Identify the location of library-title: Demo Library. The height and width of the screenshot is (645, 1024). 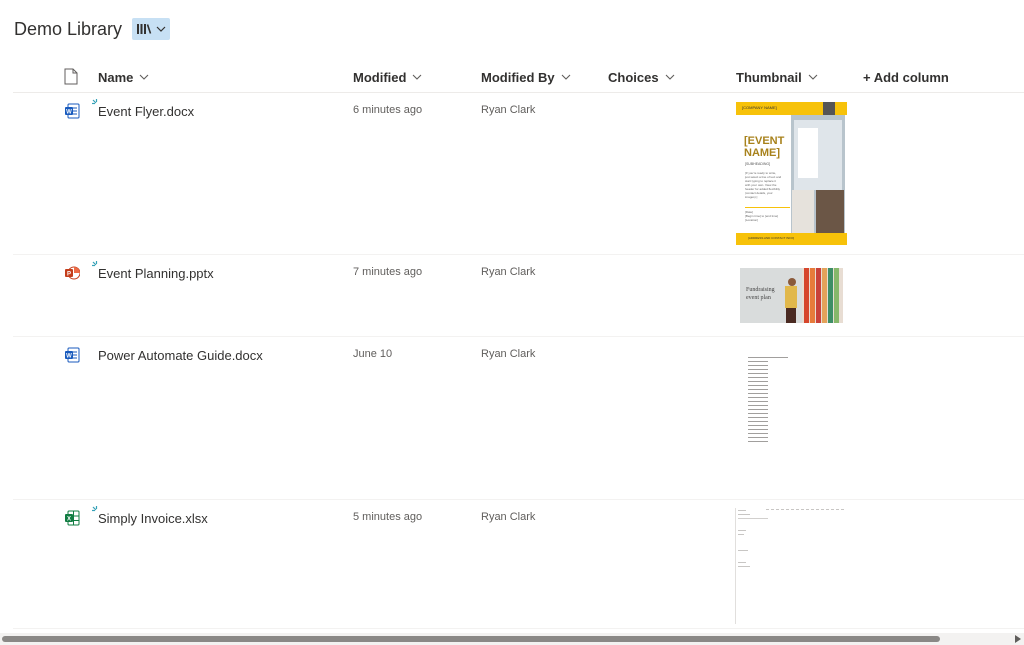
(68, 28).